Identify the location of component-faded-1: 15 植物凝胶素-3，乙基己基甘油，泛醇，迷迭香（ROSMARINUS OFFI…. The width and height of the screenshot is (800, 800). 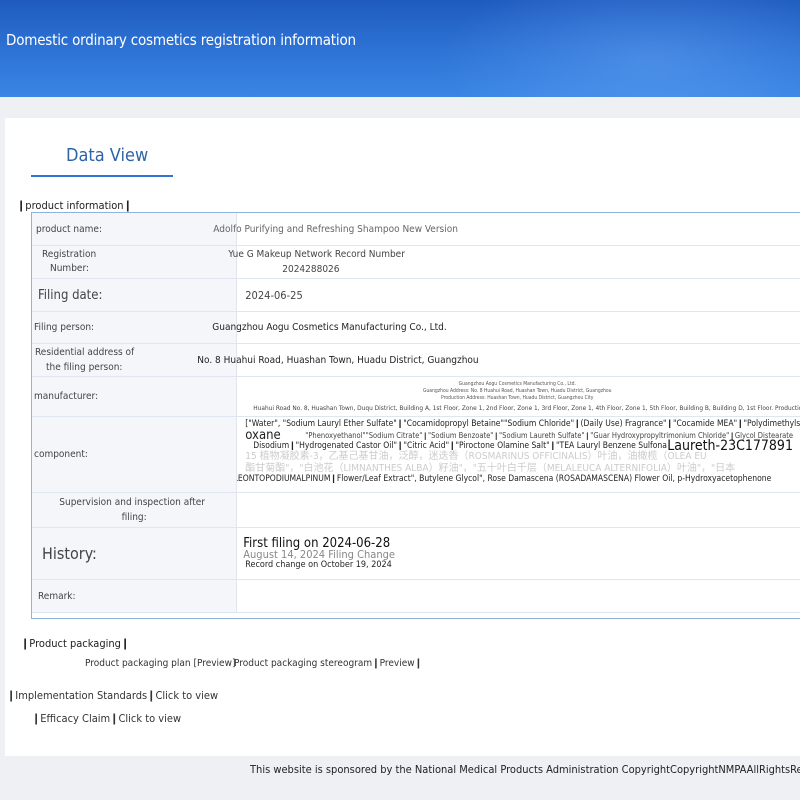
(476, 456).